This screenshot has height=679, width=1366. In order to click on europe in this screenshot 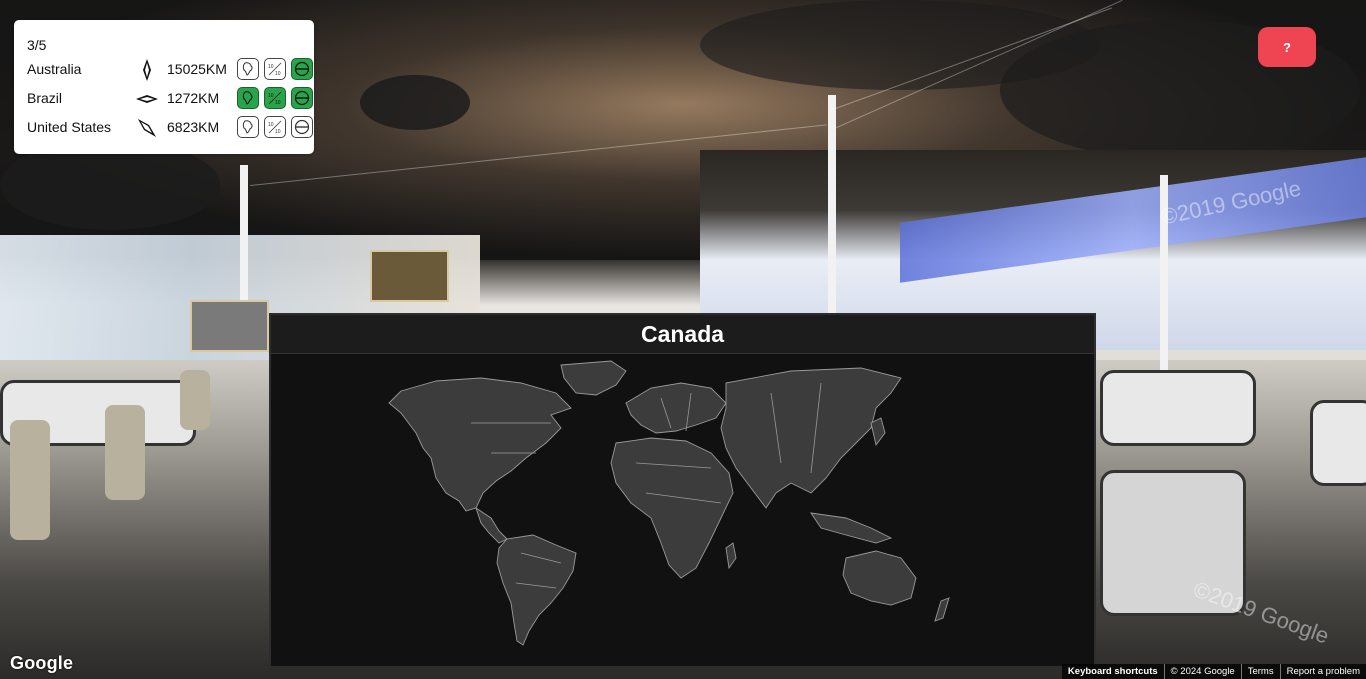, I will do `click(676, 408)`.